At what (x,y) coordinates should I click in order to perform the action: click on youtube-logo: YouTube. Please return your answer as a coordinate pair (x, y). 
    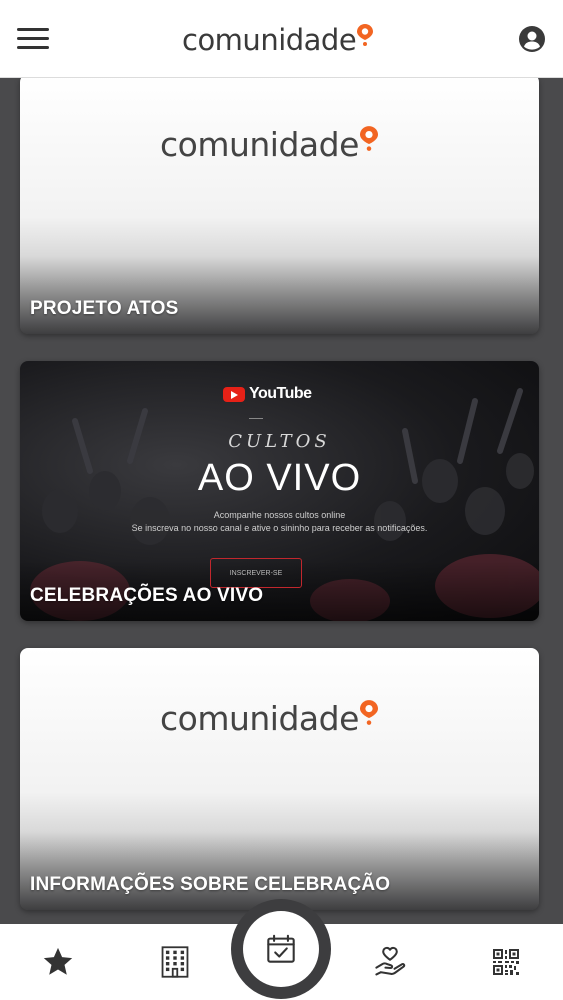
    Looking at the image, I should click on (267, 394).